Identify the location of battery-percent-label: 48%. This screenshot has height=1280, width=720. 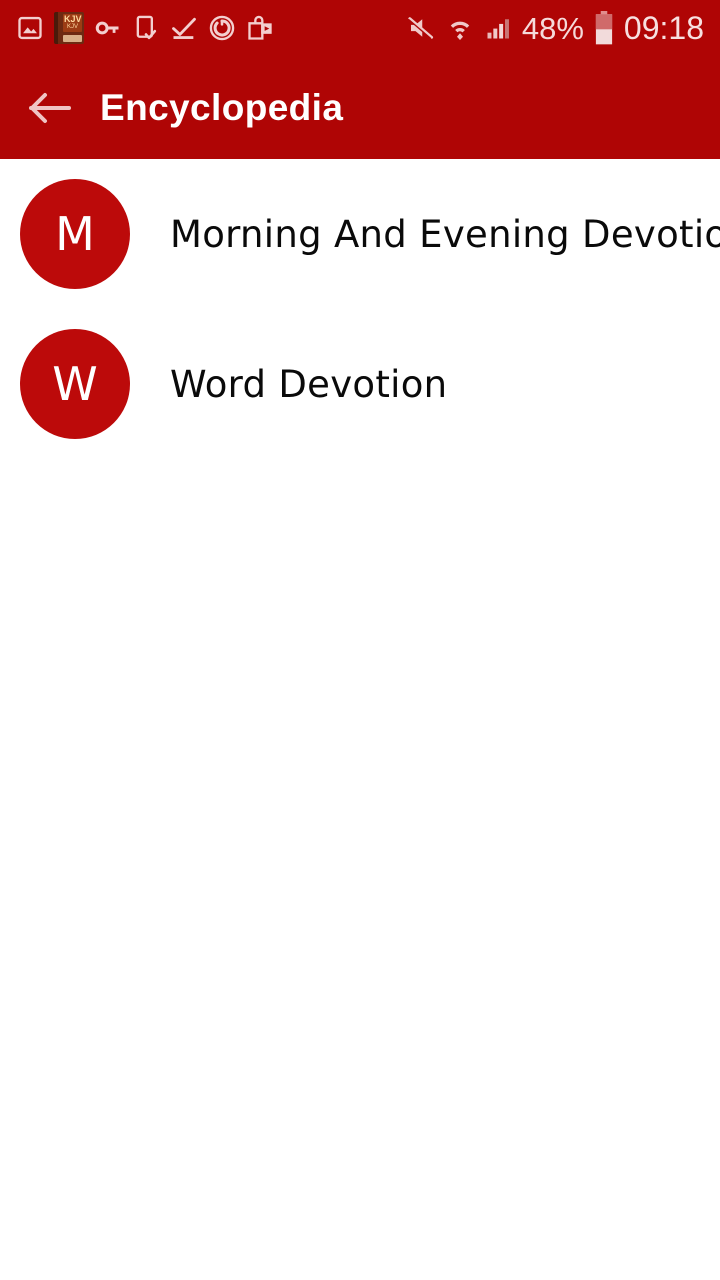
(552, 28).